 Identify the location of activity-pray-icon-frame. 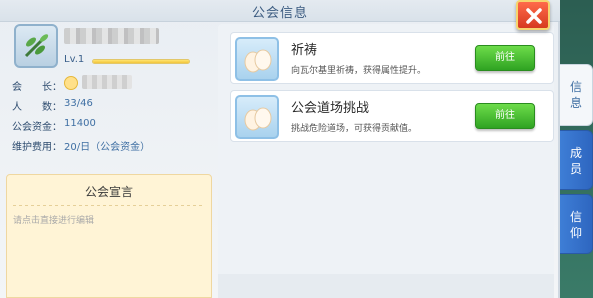
(257, 59).